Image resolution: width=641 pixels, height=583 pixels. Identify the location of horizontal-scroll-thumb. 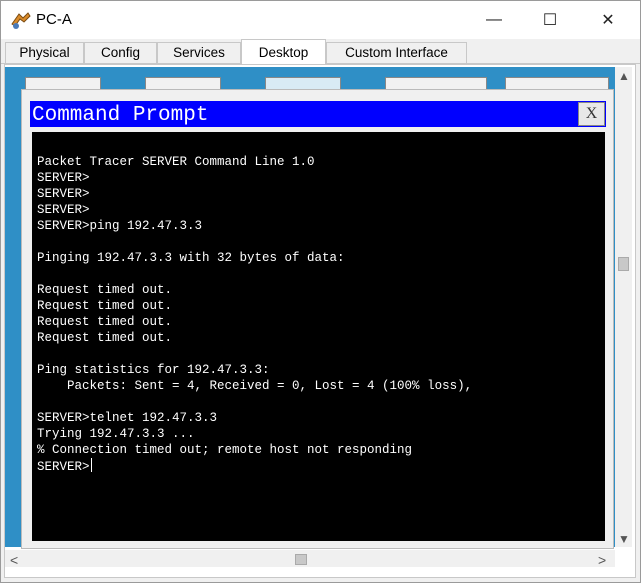
(301, 559).